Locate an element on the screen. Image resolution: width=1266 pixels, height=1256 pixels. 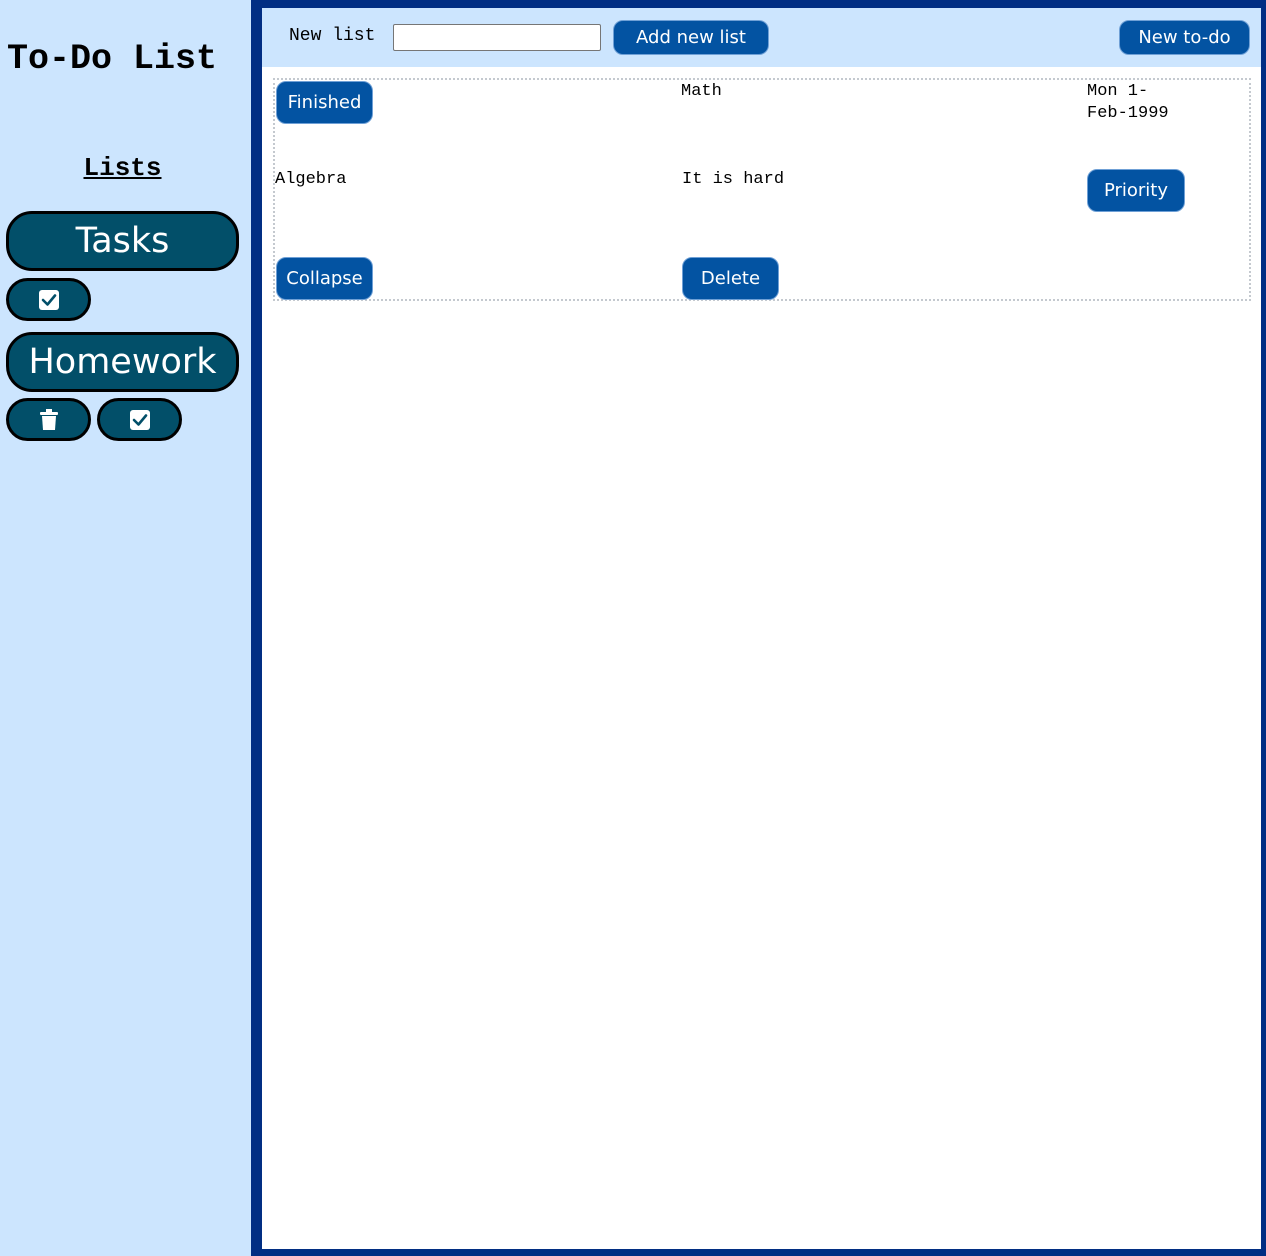
add-new-list-button: Add new list is located at coordinates (691, 37).